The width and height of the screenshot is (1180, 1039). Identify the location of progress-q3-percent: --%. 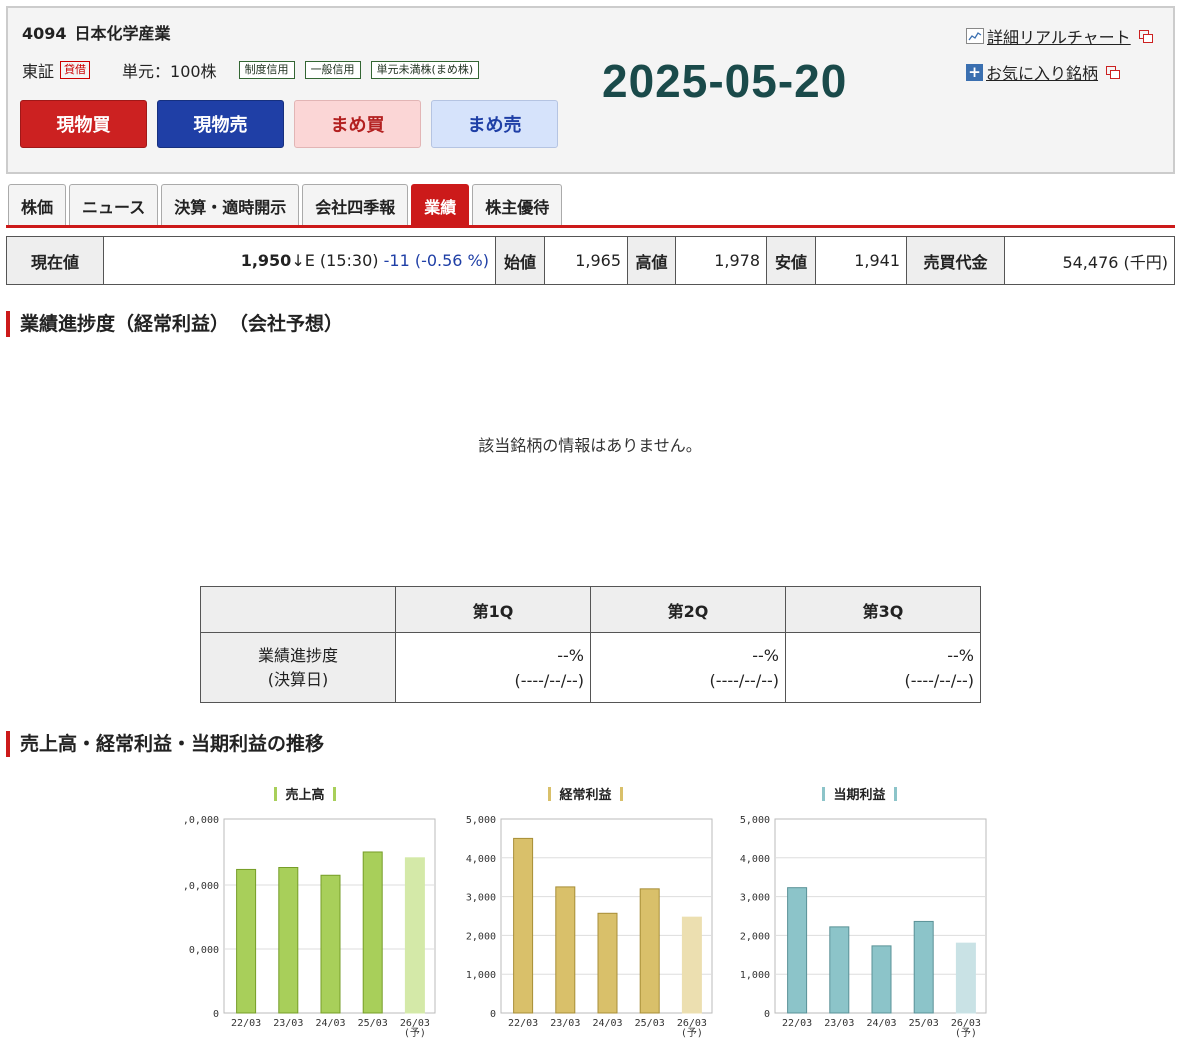
(960, 655).